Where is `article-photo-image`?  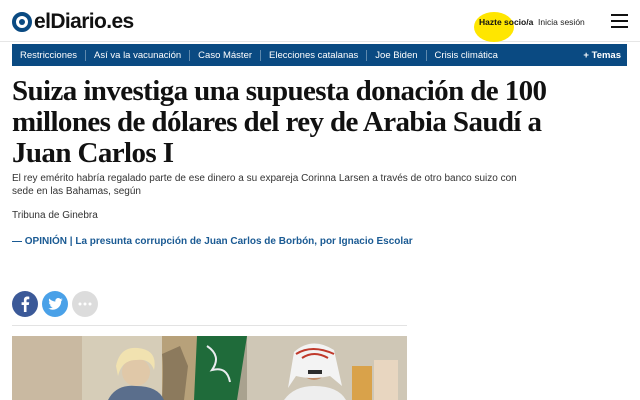 article-photo-image is located at coordinates (209, 368).